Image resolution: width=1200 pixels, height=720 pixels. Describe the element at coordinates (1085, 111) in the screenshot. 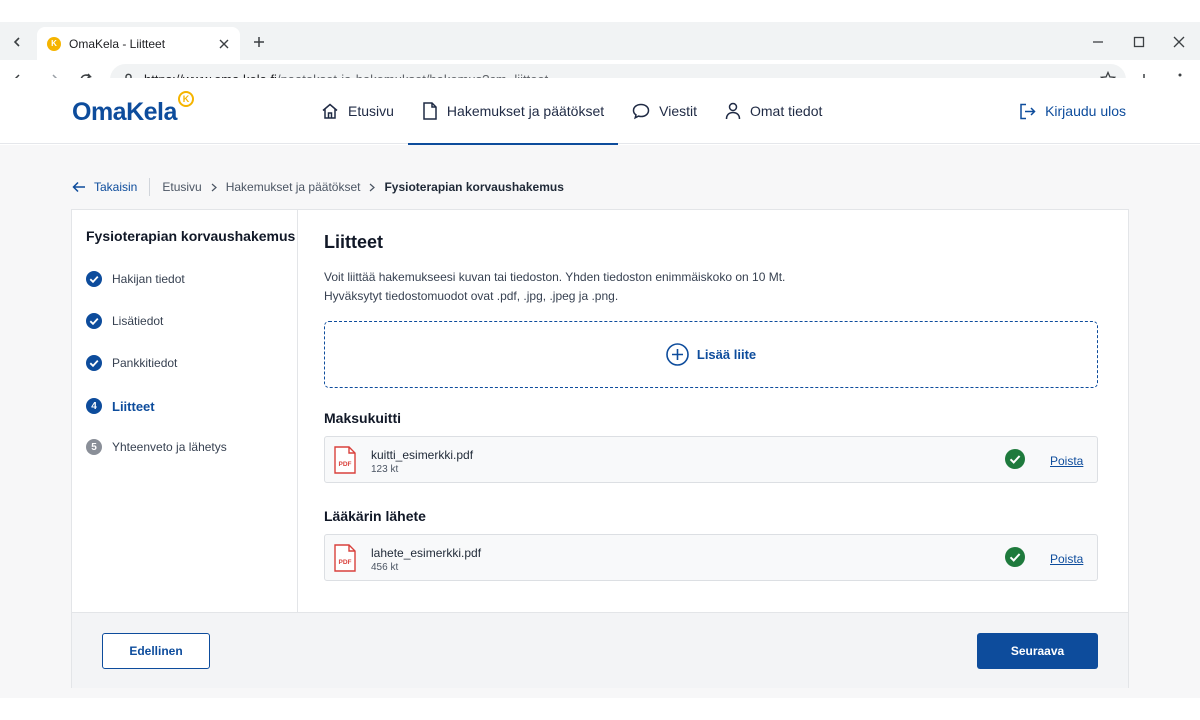

I see `logout-label: Kirjaudu ulos` at that location.